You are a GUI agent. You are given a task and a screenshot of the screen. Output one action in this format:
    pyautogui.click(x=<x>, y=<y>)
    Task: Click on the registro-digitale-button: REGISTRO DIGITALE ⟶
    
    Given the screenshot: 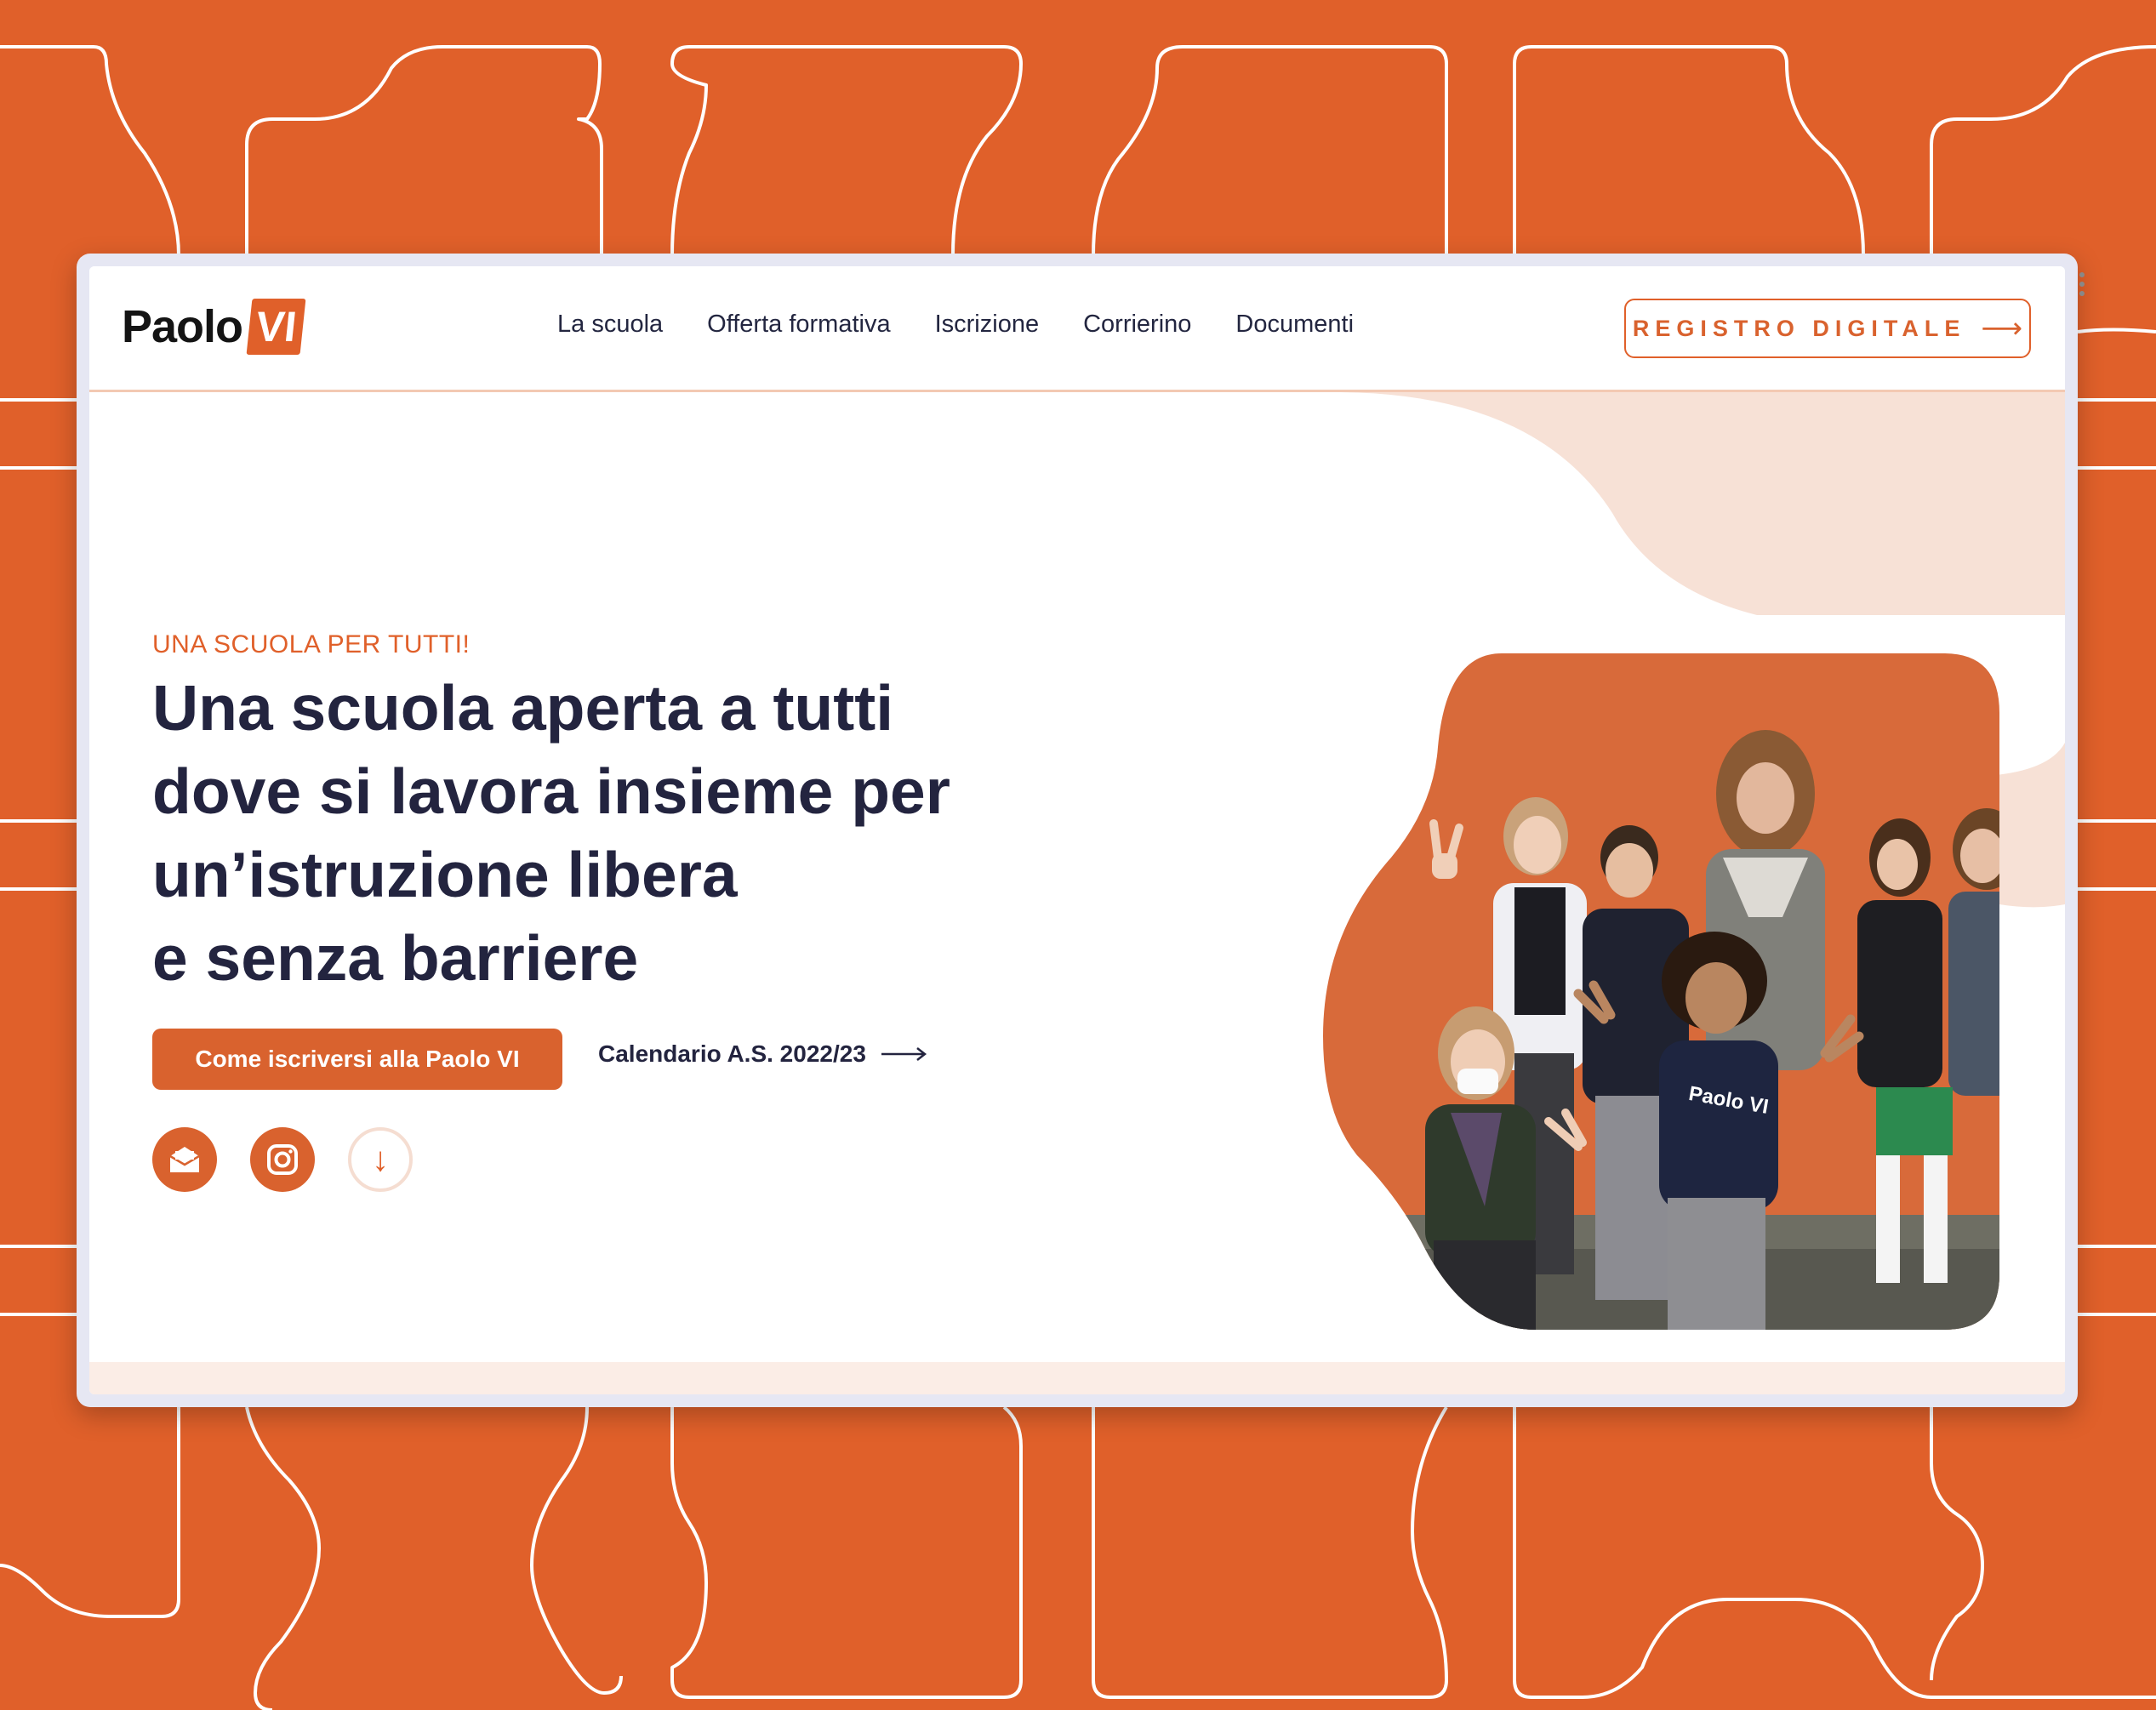 What is the action you would take?
    pyautogui.click(x=1827, y=328)
    